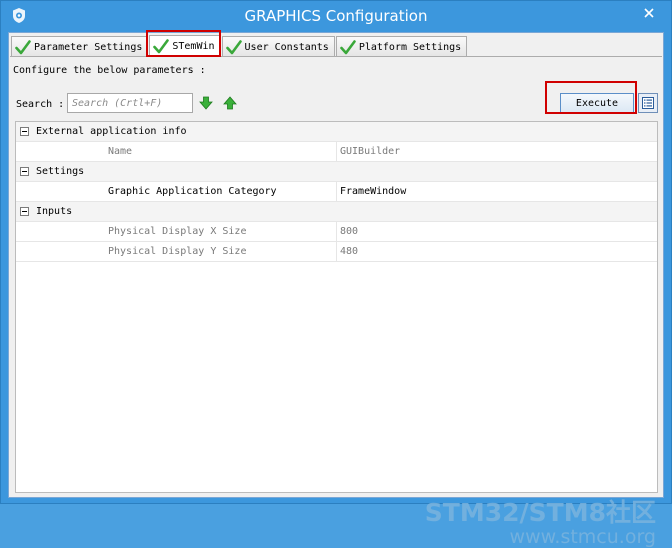 The image size is (672, 548). Describe the element at coordinates (496, 251) in the screenshot. I see `property-value: 480` at that location.